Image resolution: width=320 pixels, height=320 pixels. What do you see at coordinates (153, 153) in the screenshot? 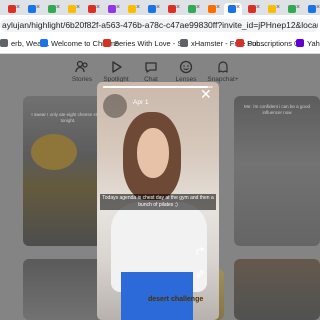
I see `story-image-face` at bounding box center [153, 153].